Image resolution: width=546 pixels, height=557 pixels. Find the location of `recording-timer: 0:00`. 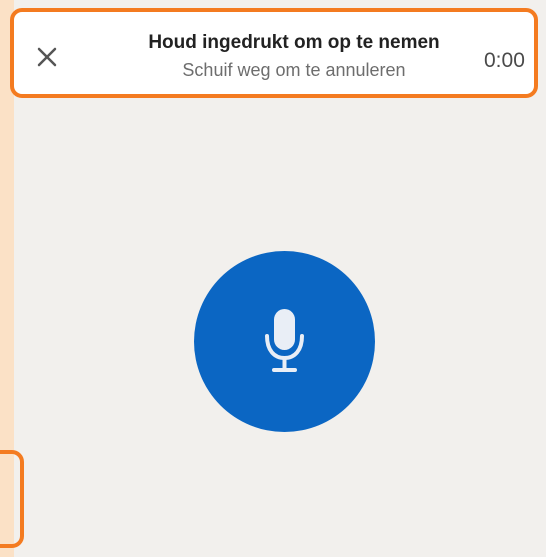

recording-timer: 0:00 is located at coordinates (504, 60).